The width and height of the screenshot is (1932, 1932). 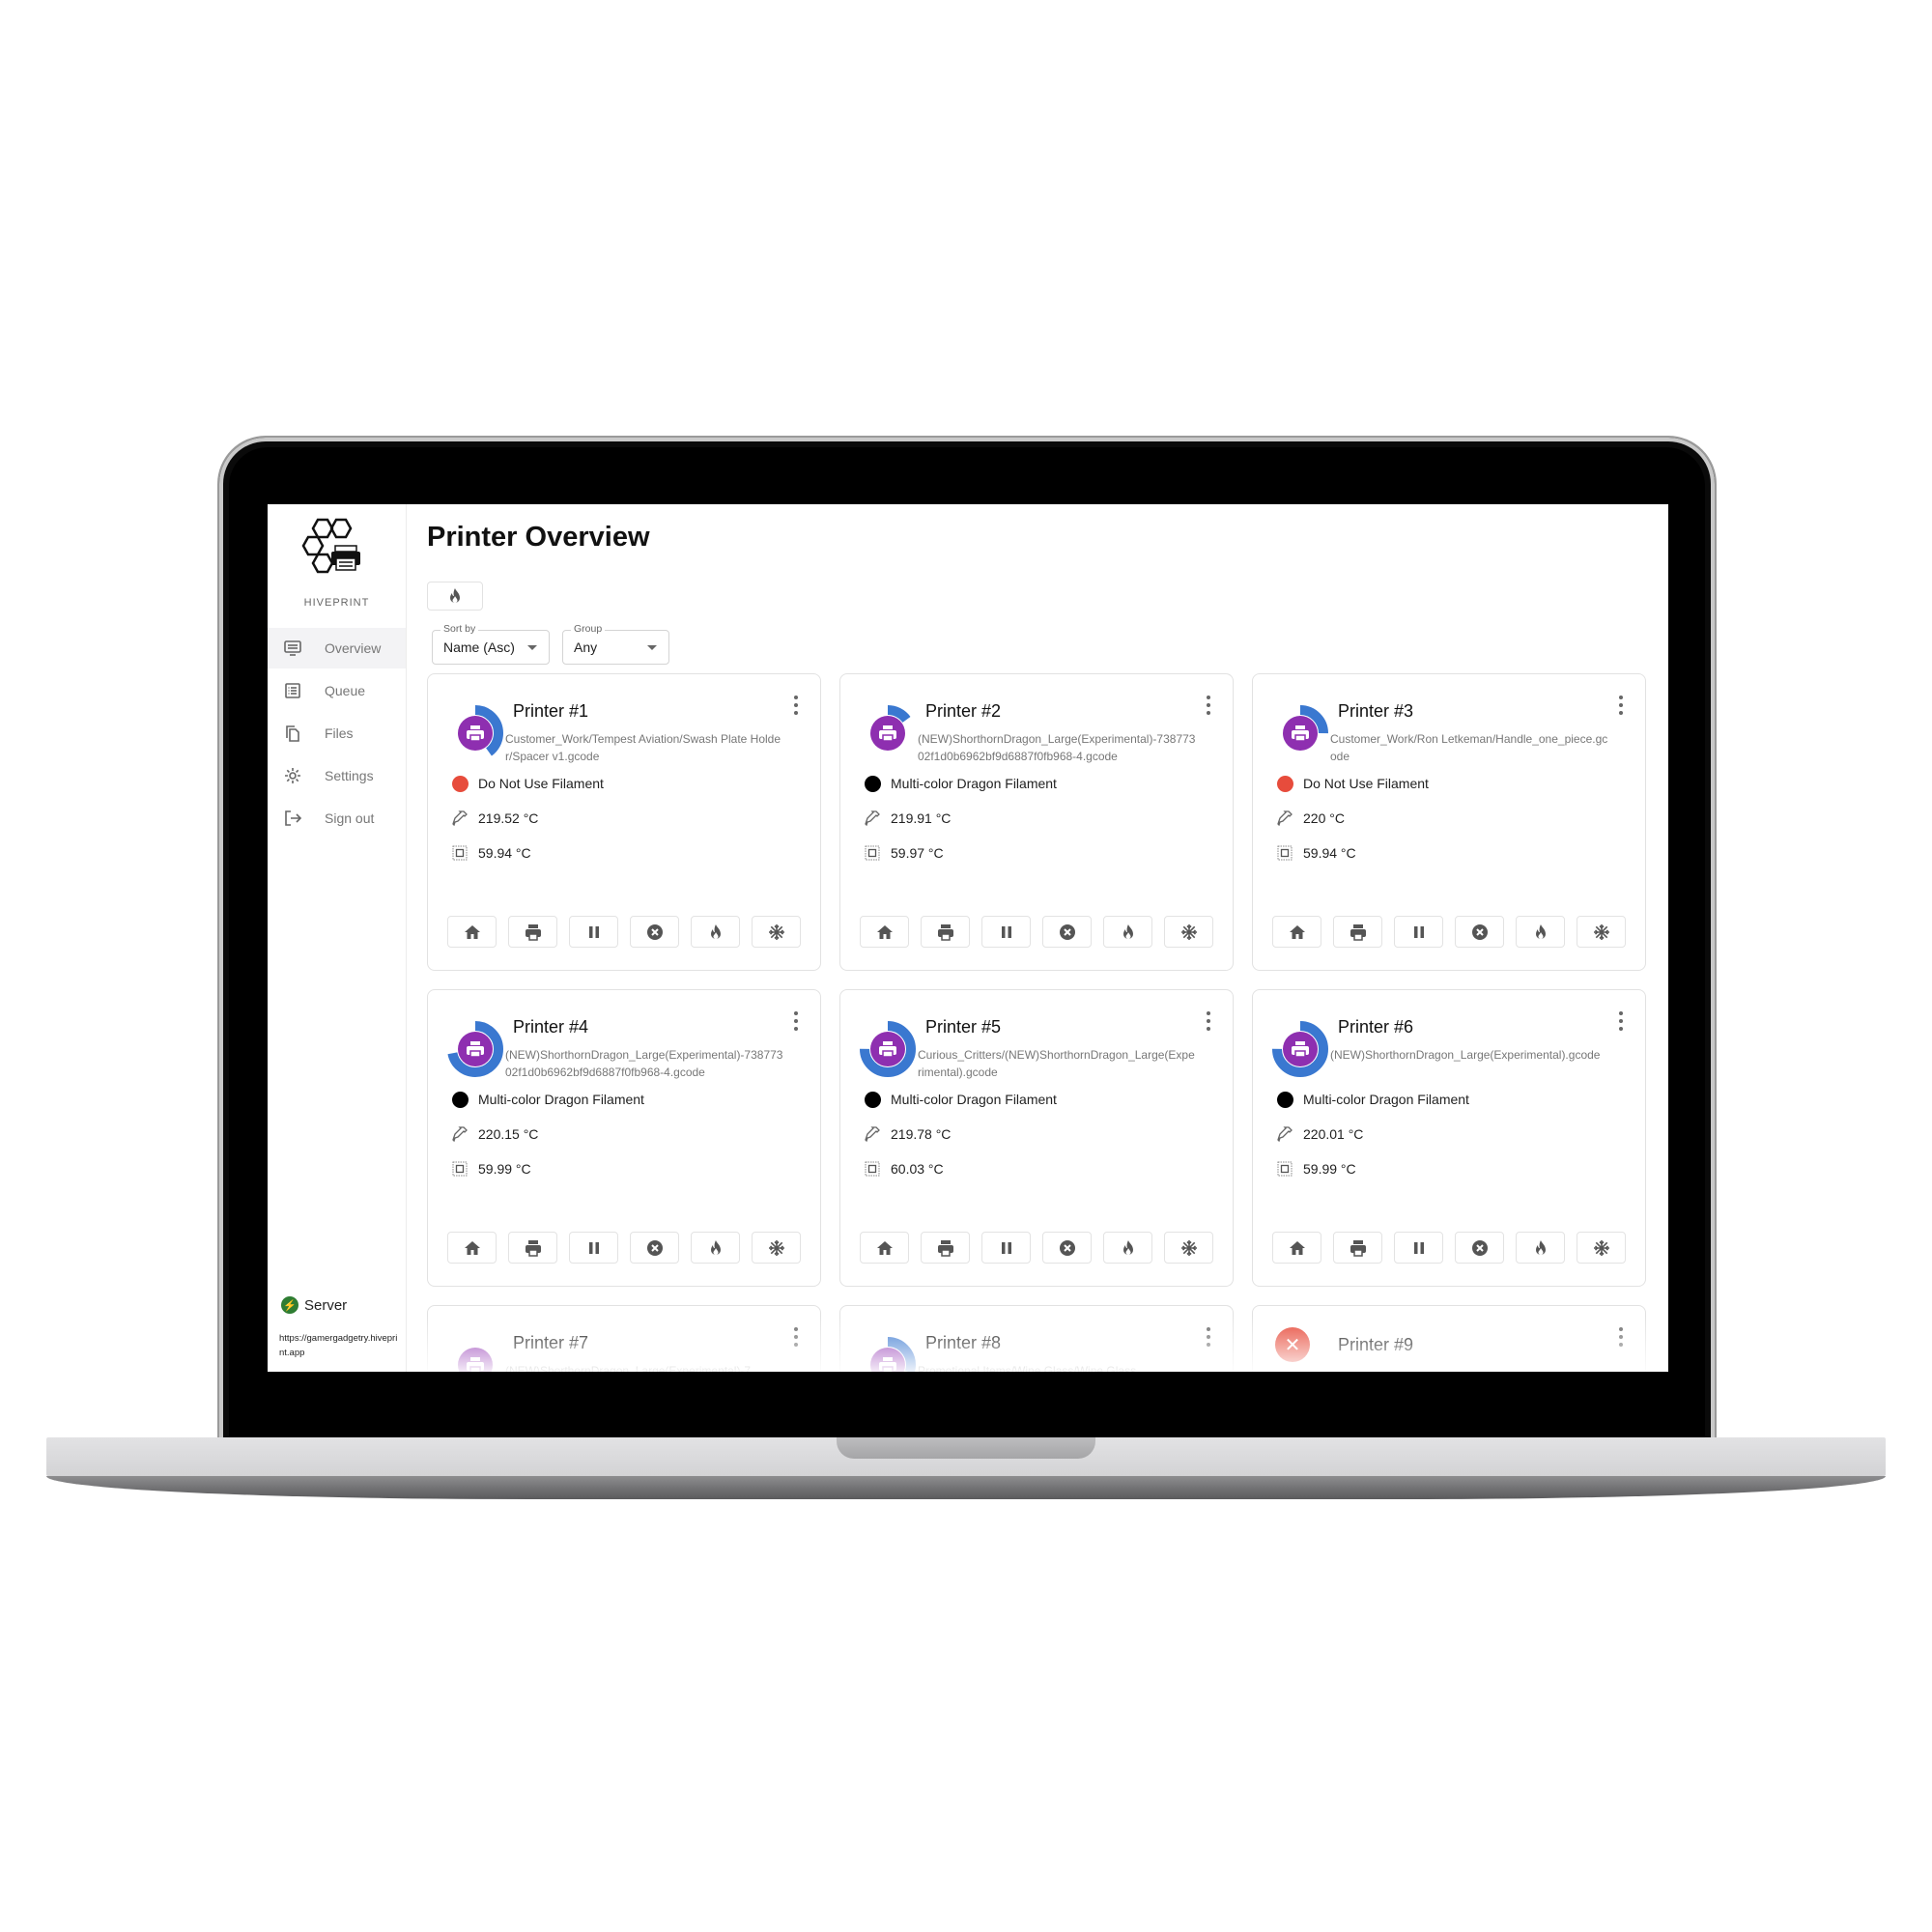 What do you see at coordinates (337, 818) in the screenshot?
I see `sidebar-item-sign-out: Sign out` at bounding box center [337, 818].